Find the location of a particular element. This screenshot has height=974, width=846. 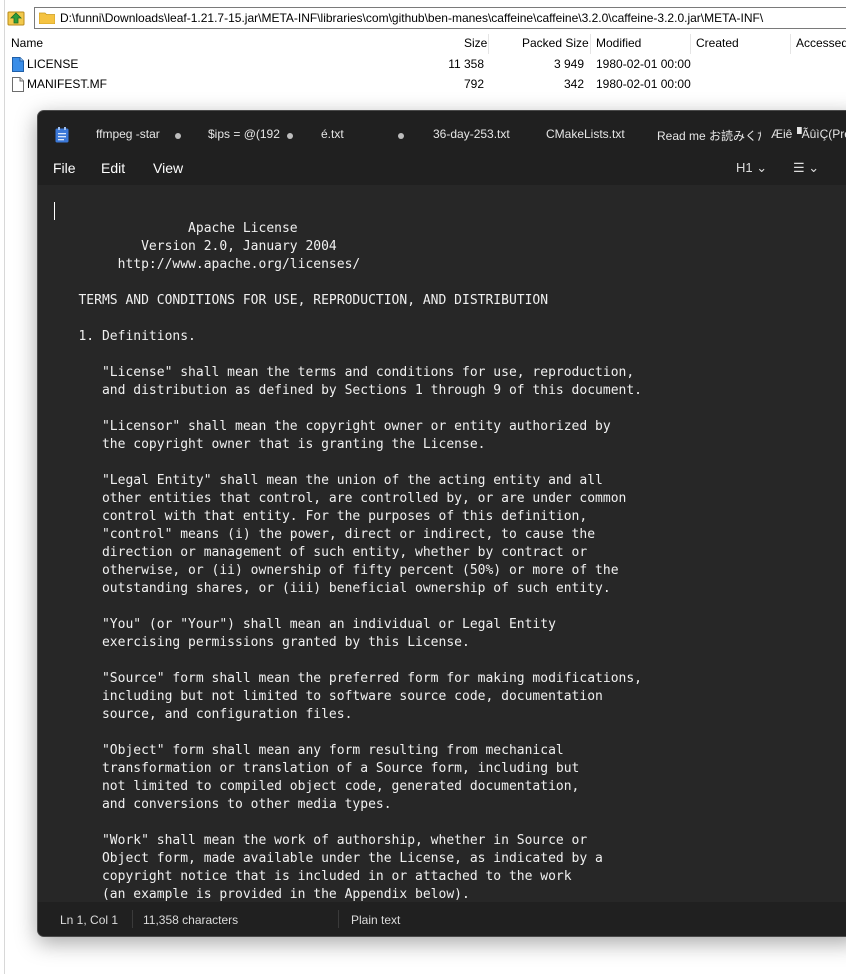

tab-readme: Read me お読みくだ is located at coordinates (709, 136).